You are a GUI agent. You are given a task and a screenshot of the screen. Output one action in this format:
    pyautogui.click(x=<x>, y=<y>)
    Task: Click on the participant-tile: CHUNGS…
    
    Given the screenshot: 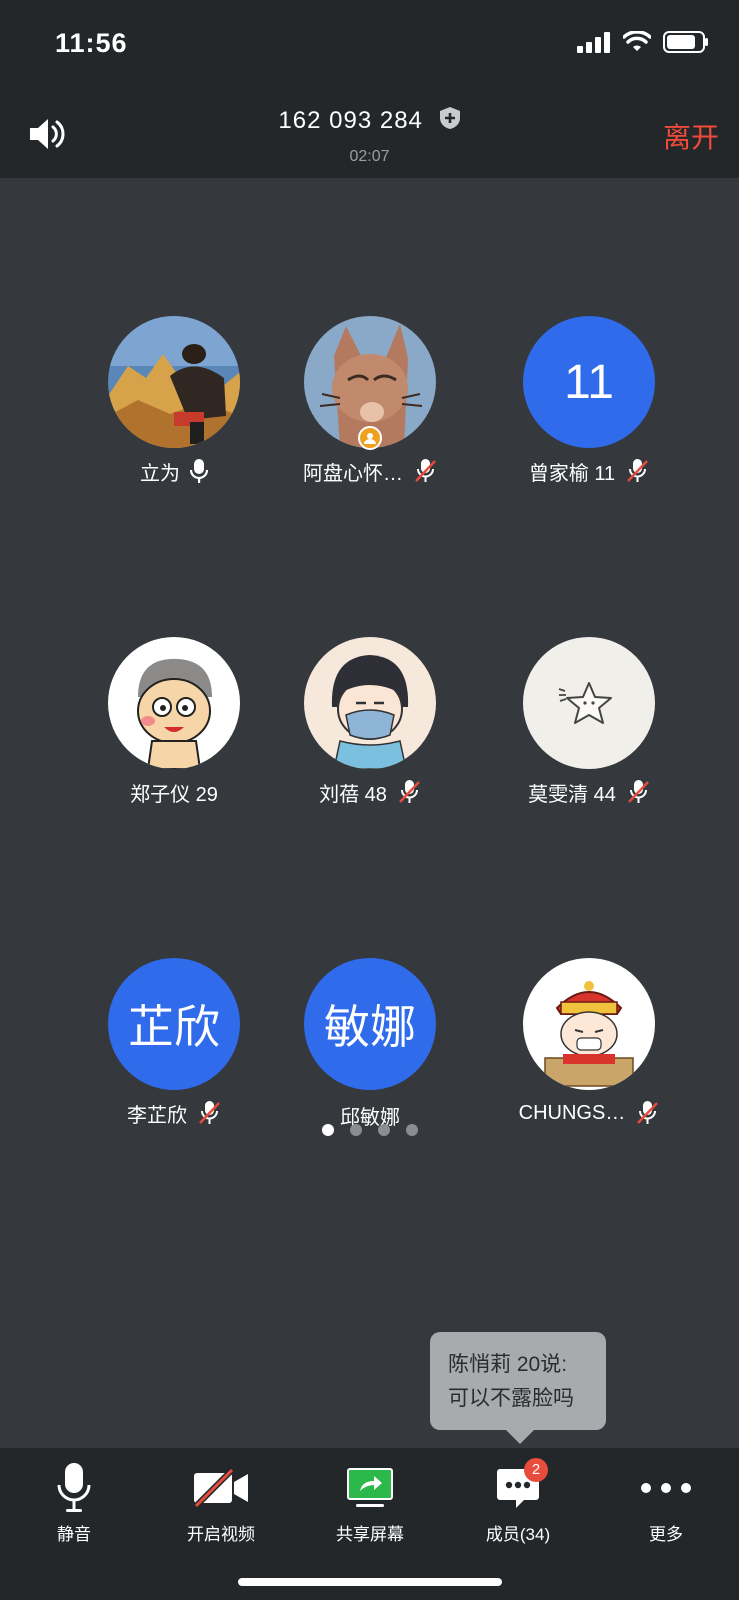 What is the action you would take?
    pyautogui.click(x=589, y=1043)
    